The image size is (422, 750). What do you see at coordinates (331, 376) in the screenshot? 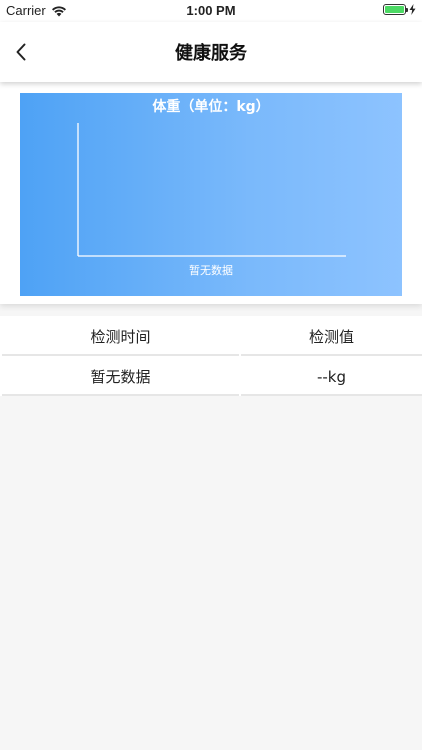
I see `cell-check-value: --kg` at bounding box center [331, 376].